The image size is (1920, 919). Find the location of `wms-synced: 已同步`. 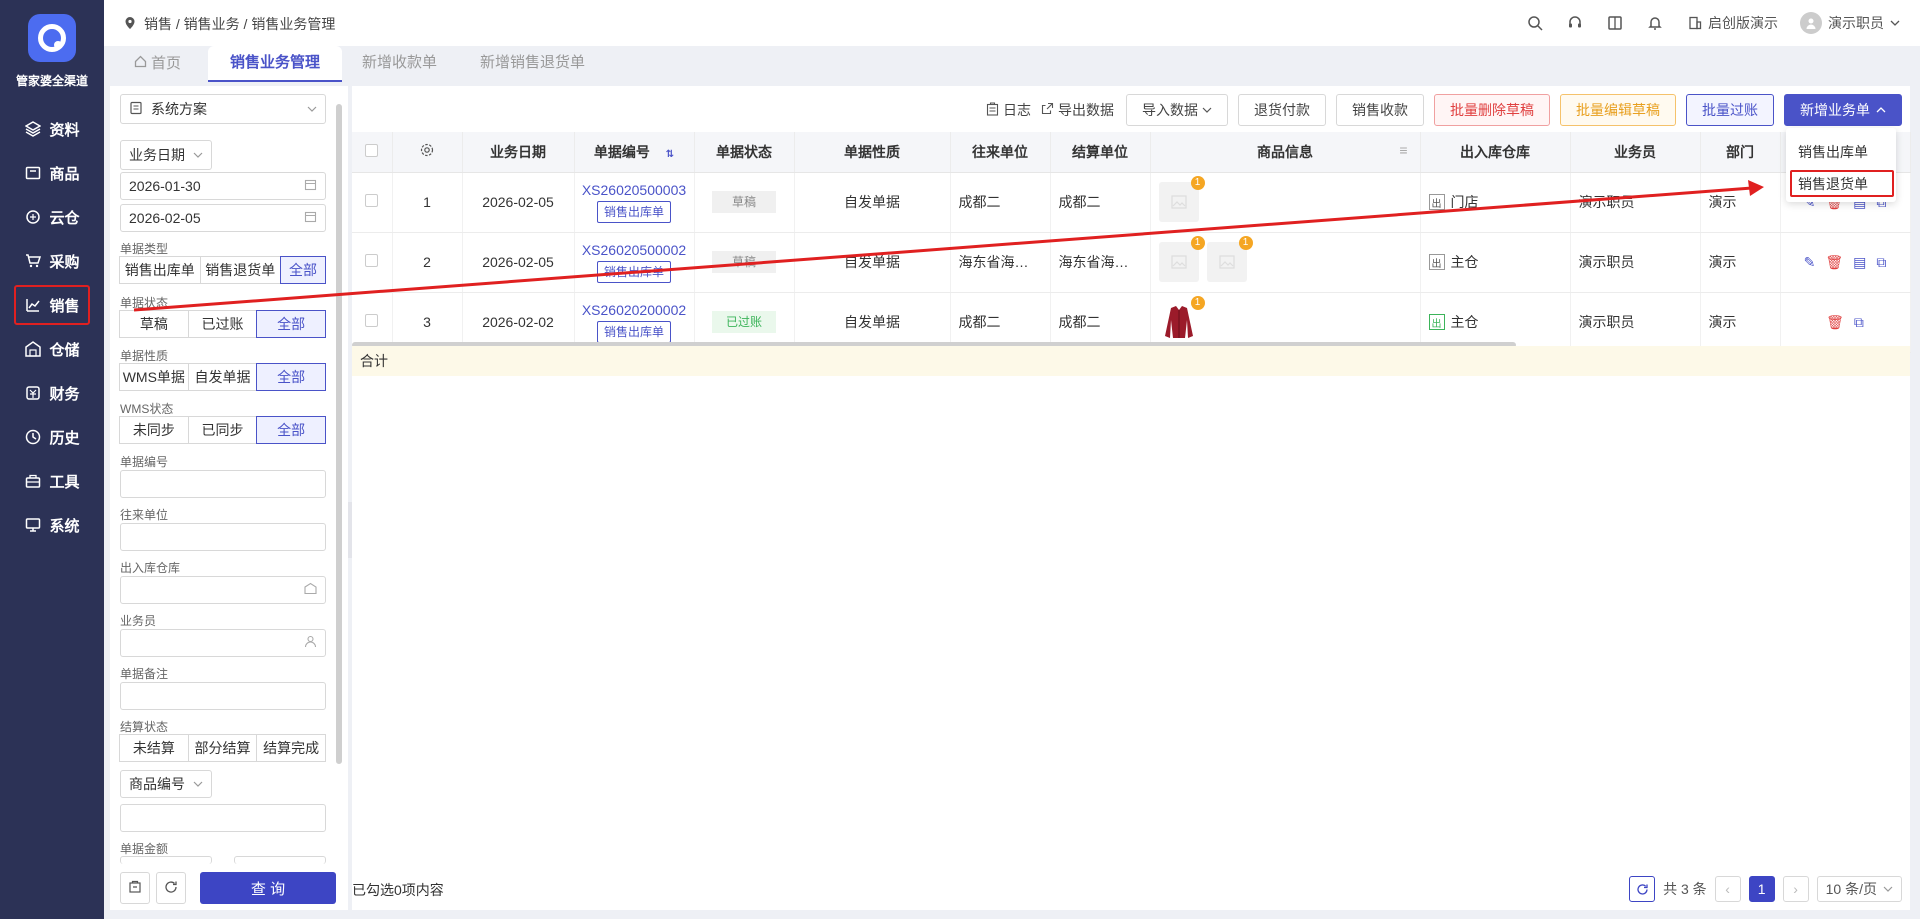

wms-synced: 已同步 is located at coordinates (222, 430).